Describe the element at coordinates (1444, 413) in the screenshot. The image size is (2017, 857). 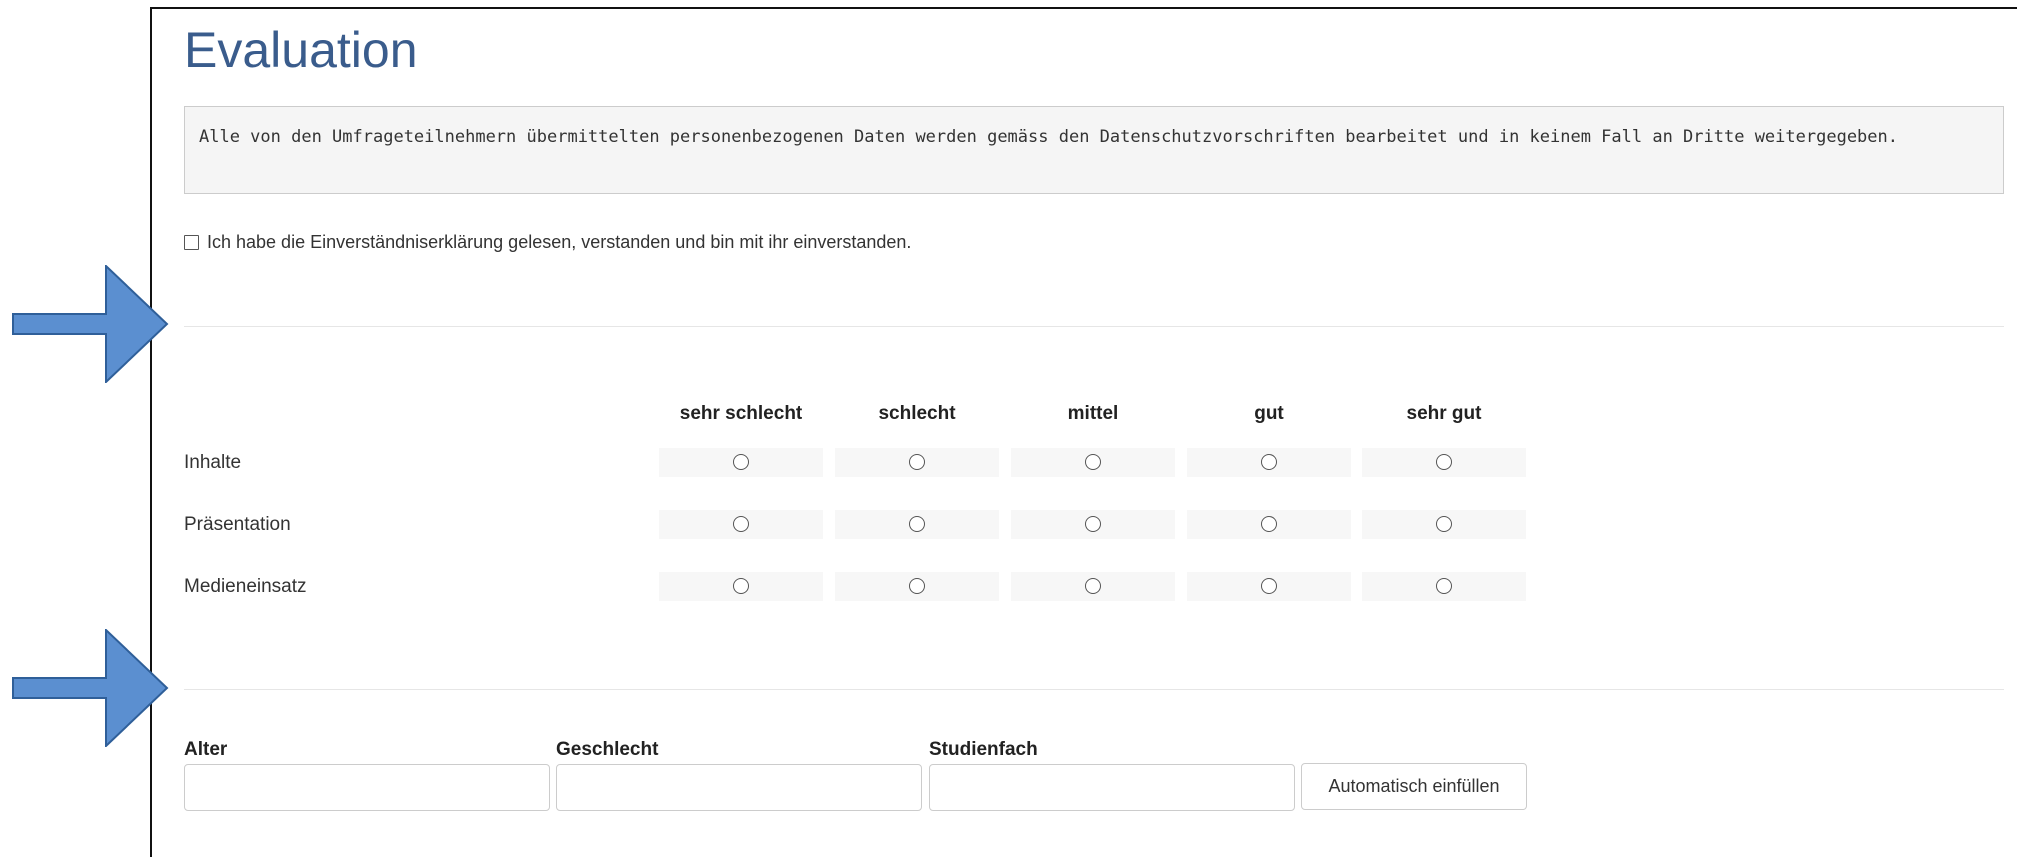
I see `column-header-sehr-gut: sehr gut` at that location.